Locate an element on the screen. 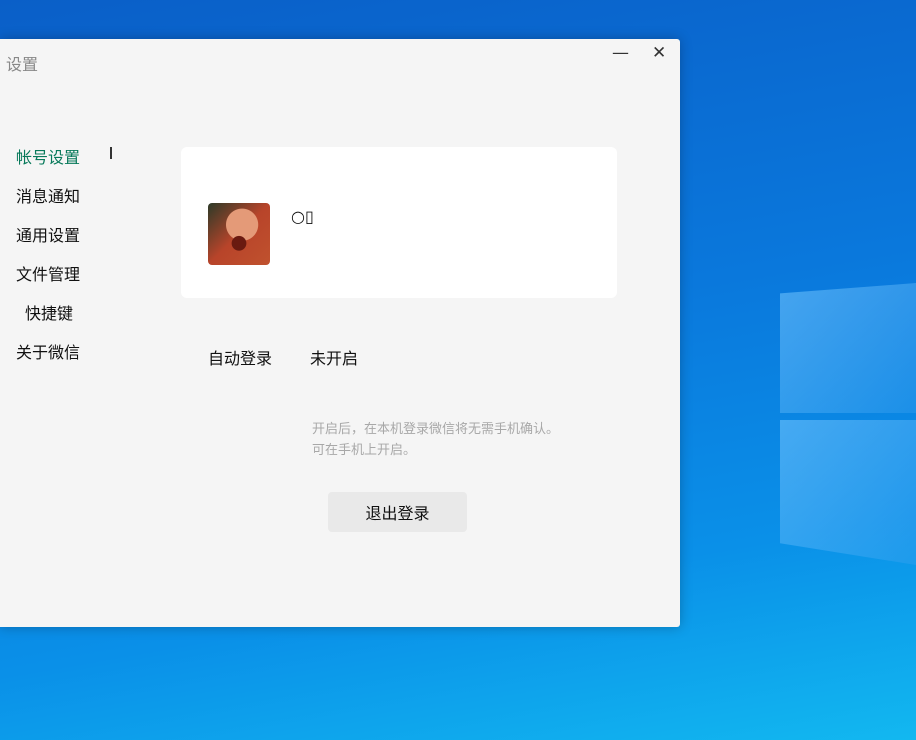 The image size is (916, 740). avatar is located at coordinates (239, 234).